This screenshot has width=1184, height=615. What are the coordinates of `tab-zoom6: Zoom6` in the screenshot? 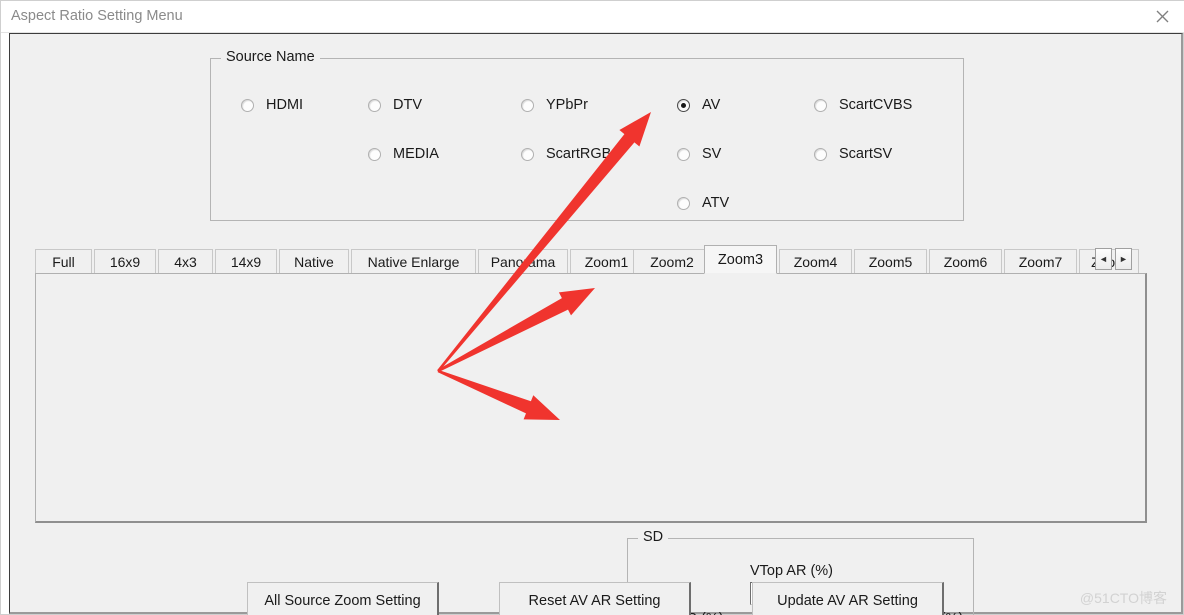 It's located at (965, 261).